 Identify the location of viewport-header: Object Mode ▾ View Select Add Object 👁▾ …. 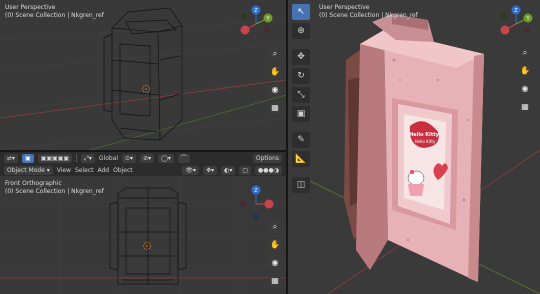
(143, 170).